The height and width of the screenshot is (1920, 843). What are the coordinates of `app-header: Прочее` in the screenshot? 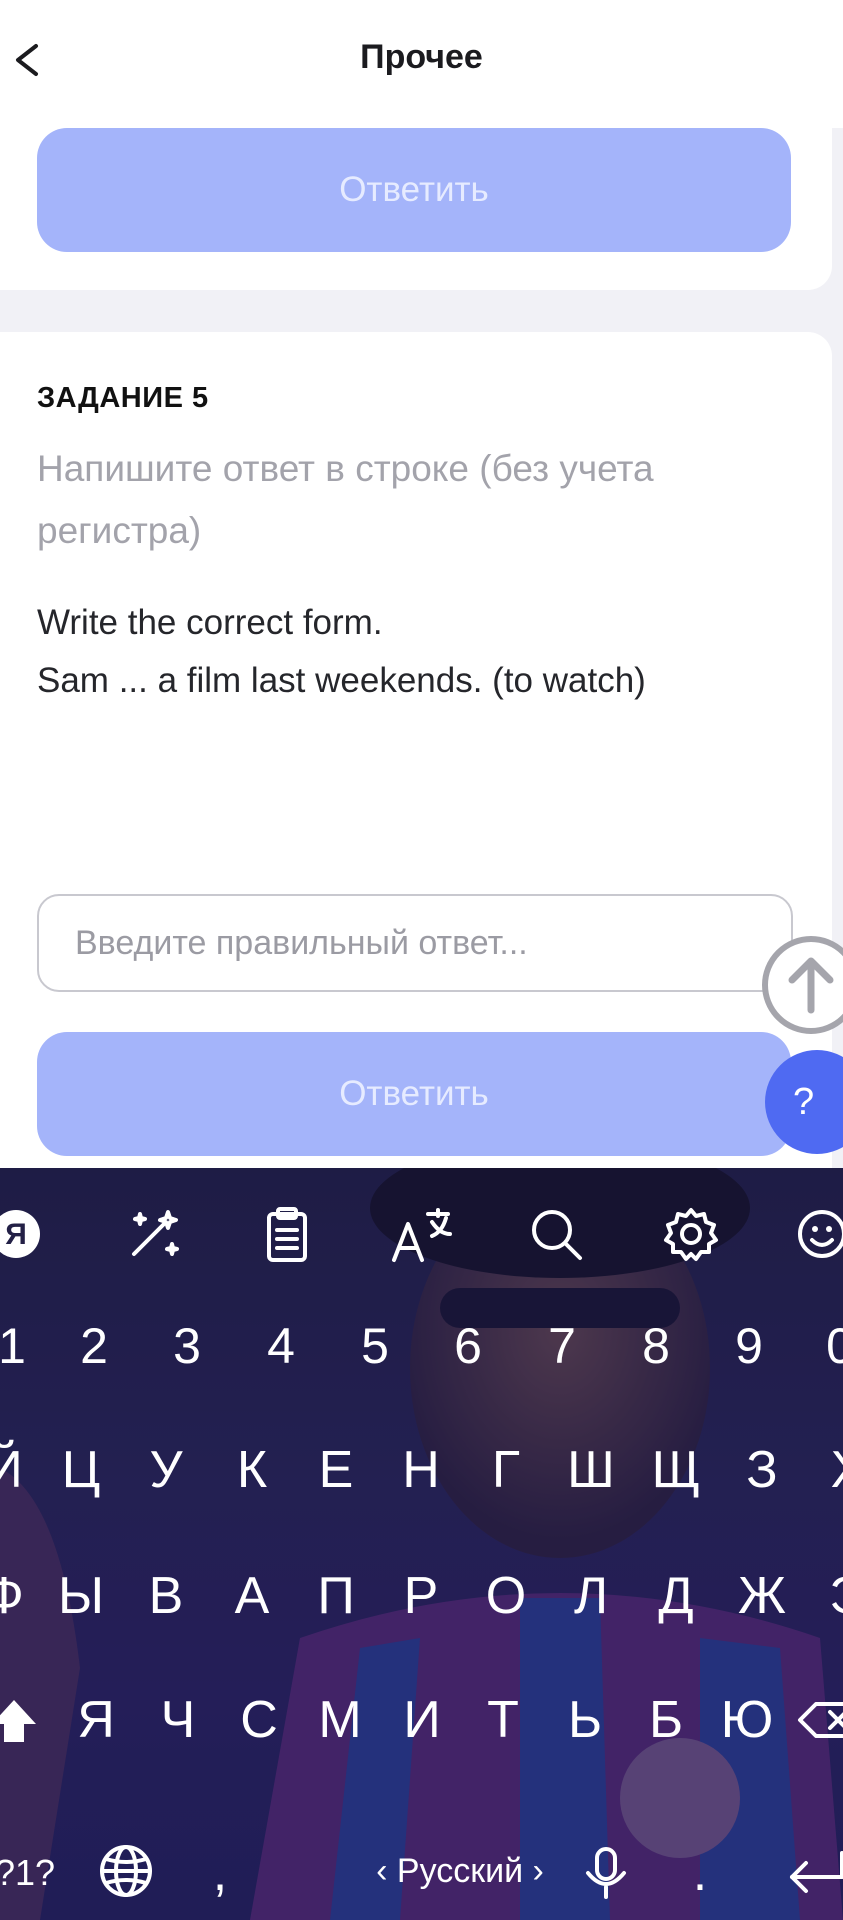 It's located at (421, 64).